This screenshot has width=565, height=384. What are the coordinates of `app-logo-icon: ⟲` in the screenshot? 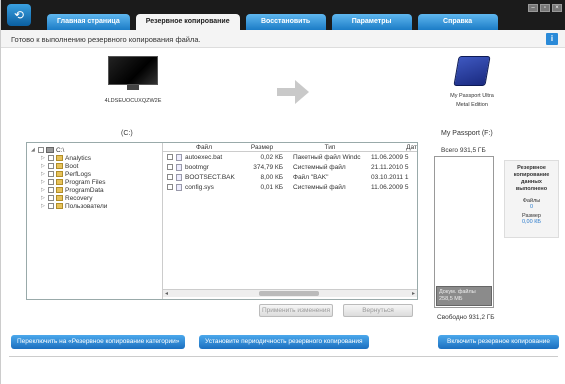 It's located at (19, 15).